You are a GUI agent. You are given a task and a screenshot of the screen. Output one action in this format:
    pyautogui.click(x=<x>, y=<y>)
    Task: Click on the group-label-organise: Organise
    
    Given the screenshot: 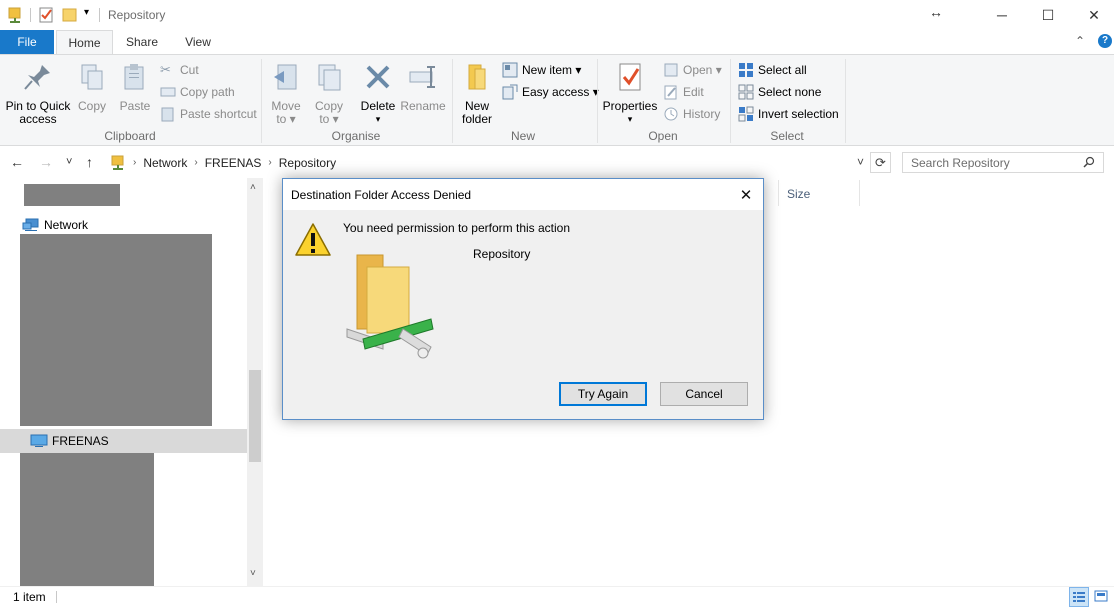 What is the action you would take?
    pyautogui.click(x=356, y=136)
    